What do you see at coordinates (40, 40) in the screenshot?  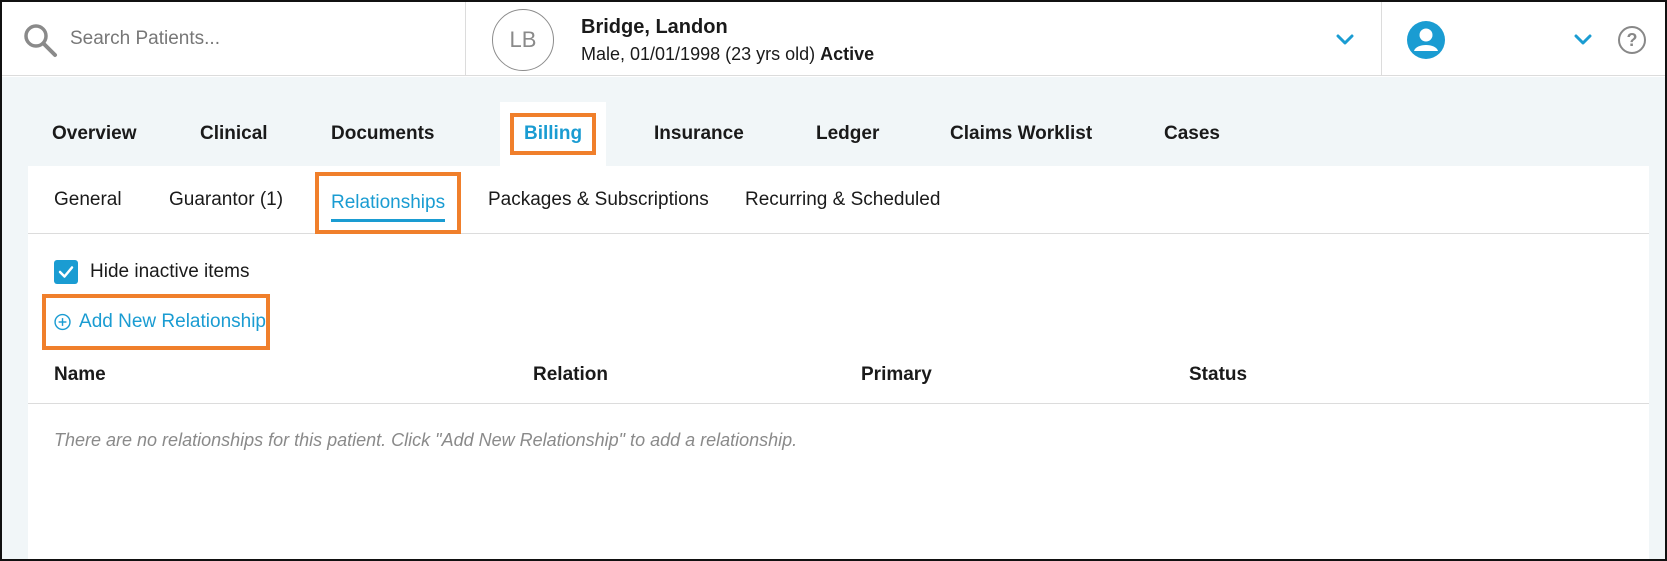 I see `search-icon` at bounding box center [40, 40].